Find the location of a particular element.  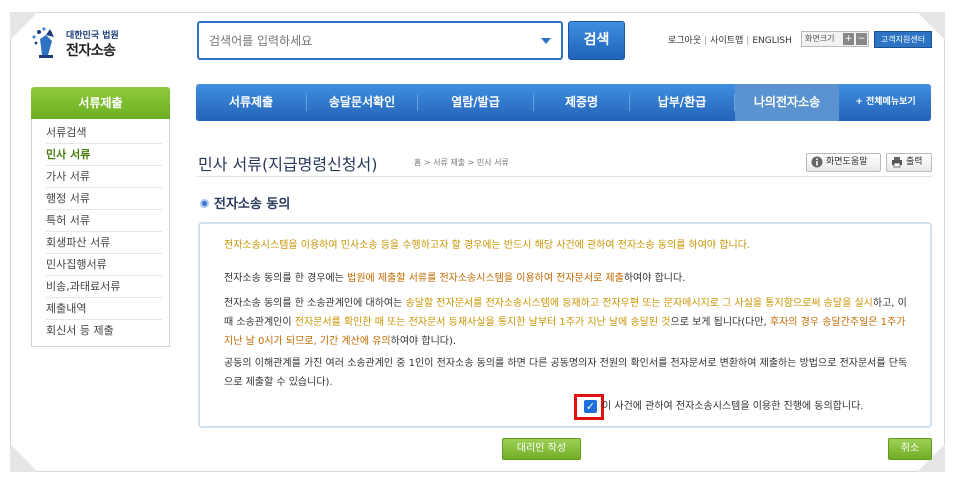

nav-payment: 납부/환급 is located at coordinates (682, 102).